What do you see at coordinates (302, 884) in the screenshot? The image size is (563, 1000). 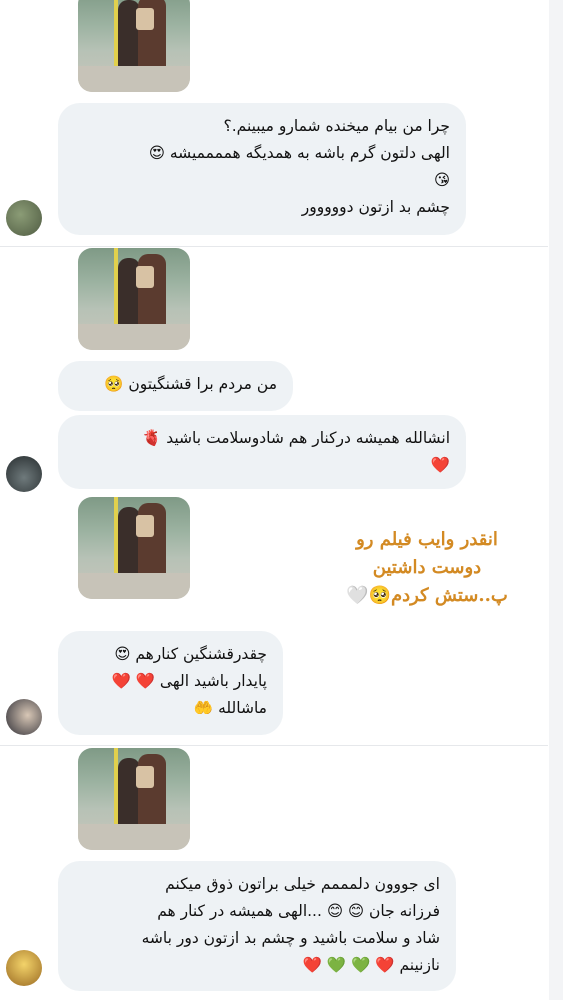 I see `comment-line: ای جووون دلمممم خیلی براتون ذوق میکنم` at bounding box center [302, 884].